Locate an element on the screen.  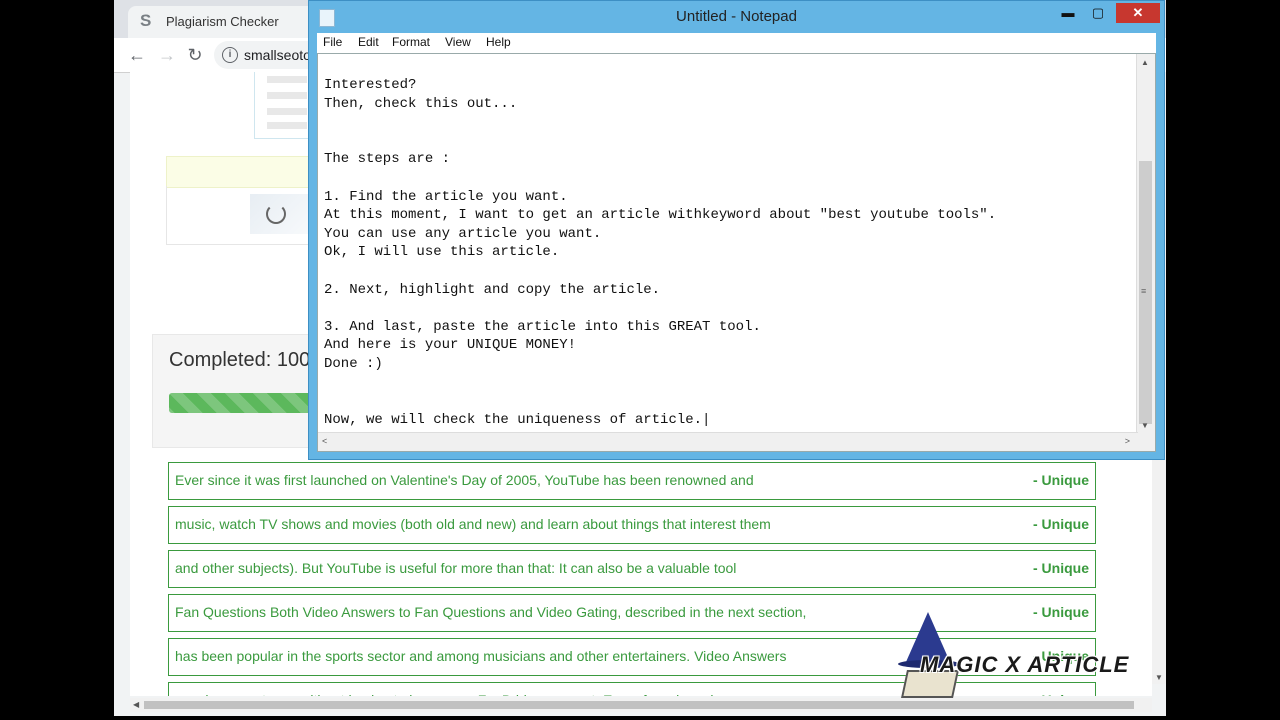
menu-view: View is located at coordinates (458, 42).